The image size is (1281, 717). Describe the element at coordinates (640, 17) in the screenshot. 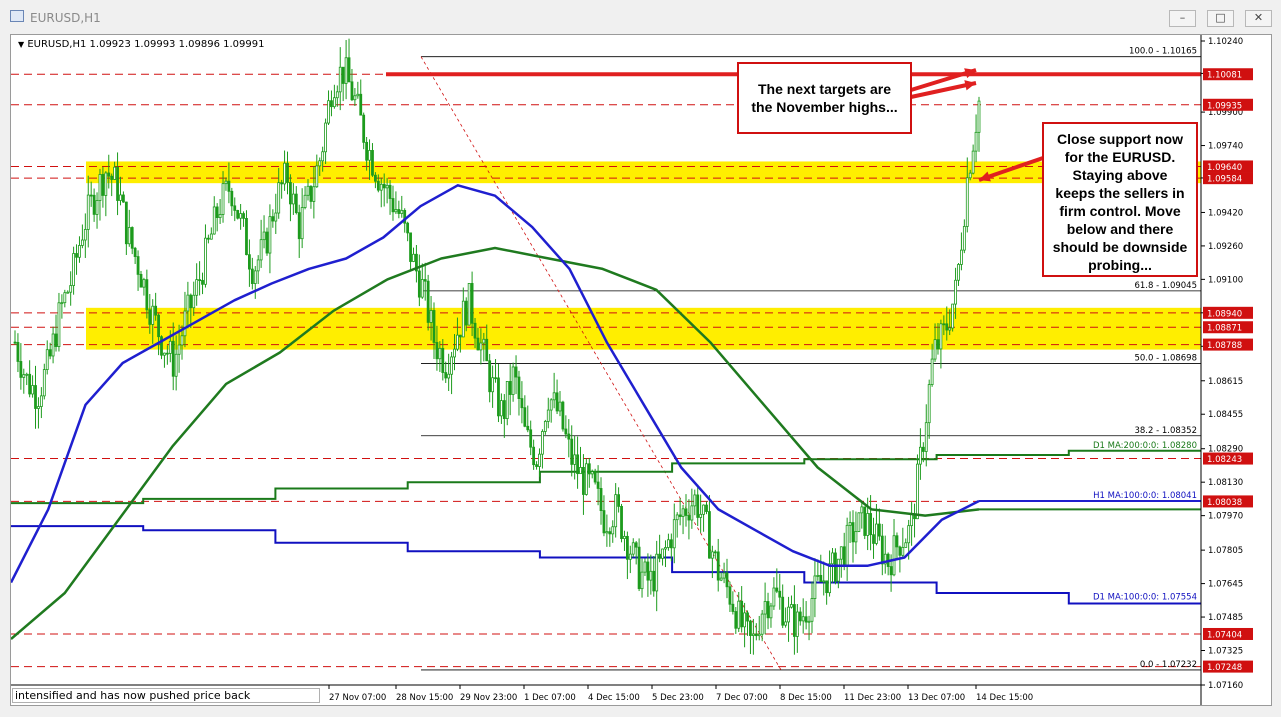

I see `title-bar: EURUSD,H1 – □ ✕` at that location.